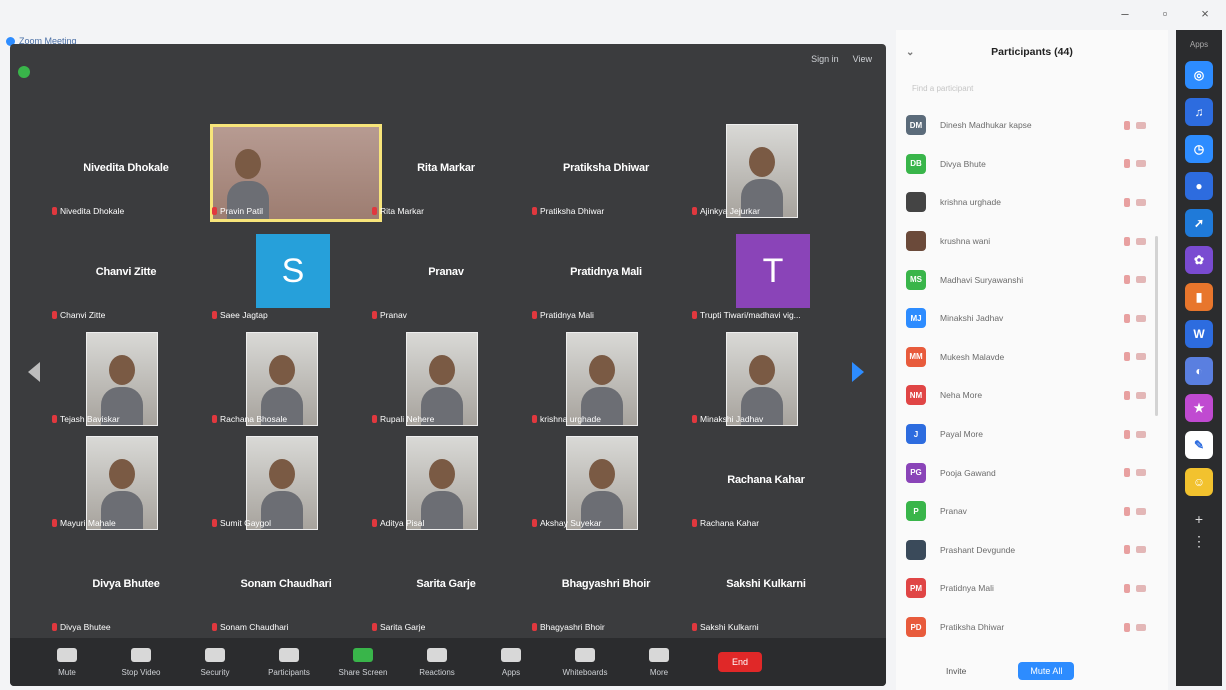 The width and height of the screenshot is (1226, 690). What do you see at coordinates (762, 380) in the screenshot?
I see `video-tile: Minakshi Jadhav` at bounding box center [762, 380].